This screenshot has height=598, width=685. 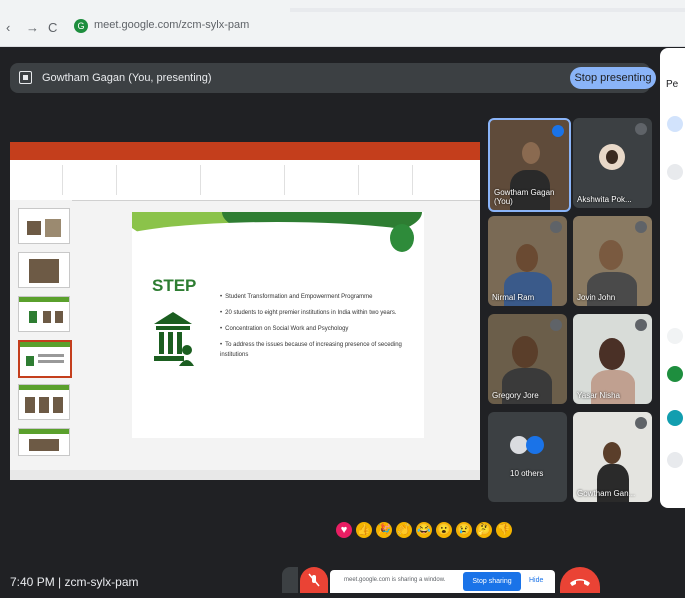 What do you see at coordinates (41, 335) in the screenshot?
I see `slide-thumbnails` at bounding box center [41, 335].